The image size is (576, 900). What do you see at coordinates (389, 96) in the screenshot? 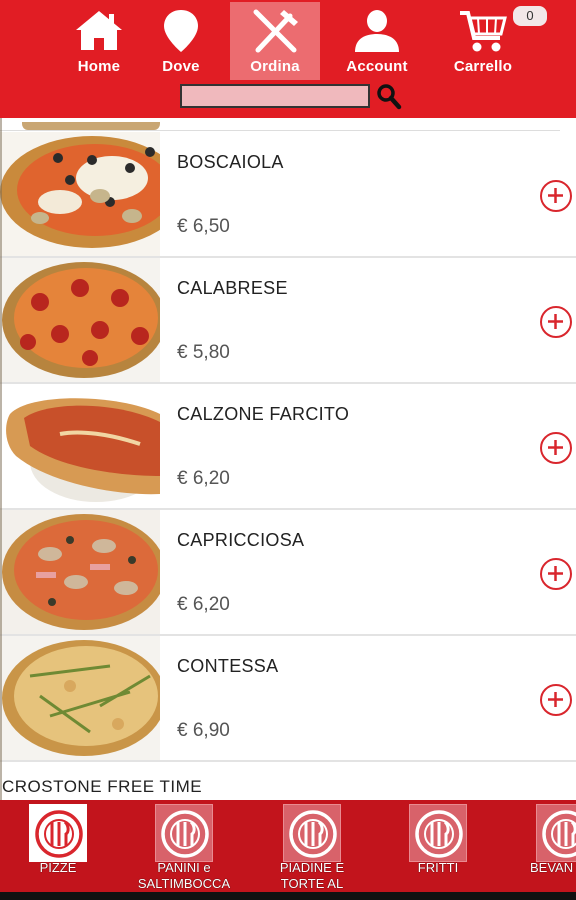
I see `search-icon` at bounding box center [389, 96].